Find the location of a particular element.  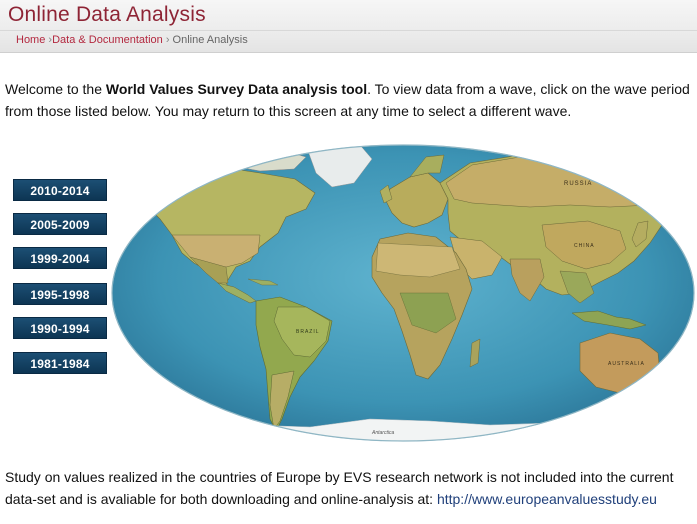

wave-button-1981-1984: 1981-1984 is located at coordinates (60, 363).